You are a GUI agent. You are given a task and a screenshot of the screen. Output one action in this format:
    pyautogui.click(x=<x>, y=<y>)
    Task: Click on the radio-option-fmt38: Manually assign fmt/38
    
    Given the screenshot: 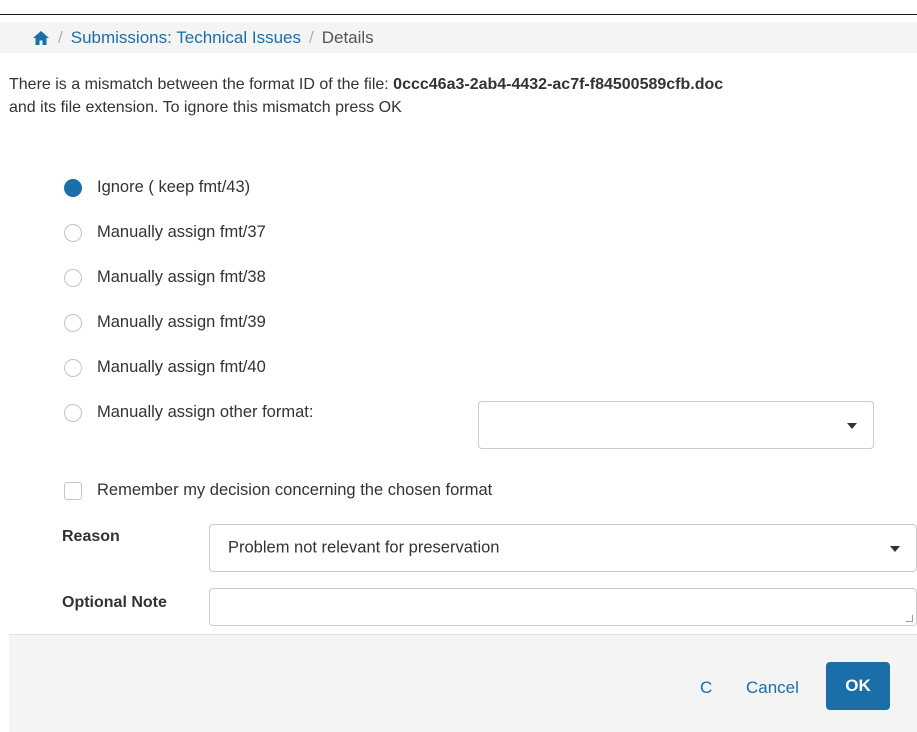 What is the action you would take?
    pyautogui.click(x=165, y=277)
    